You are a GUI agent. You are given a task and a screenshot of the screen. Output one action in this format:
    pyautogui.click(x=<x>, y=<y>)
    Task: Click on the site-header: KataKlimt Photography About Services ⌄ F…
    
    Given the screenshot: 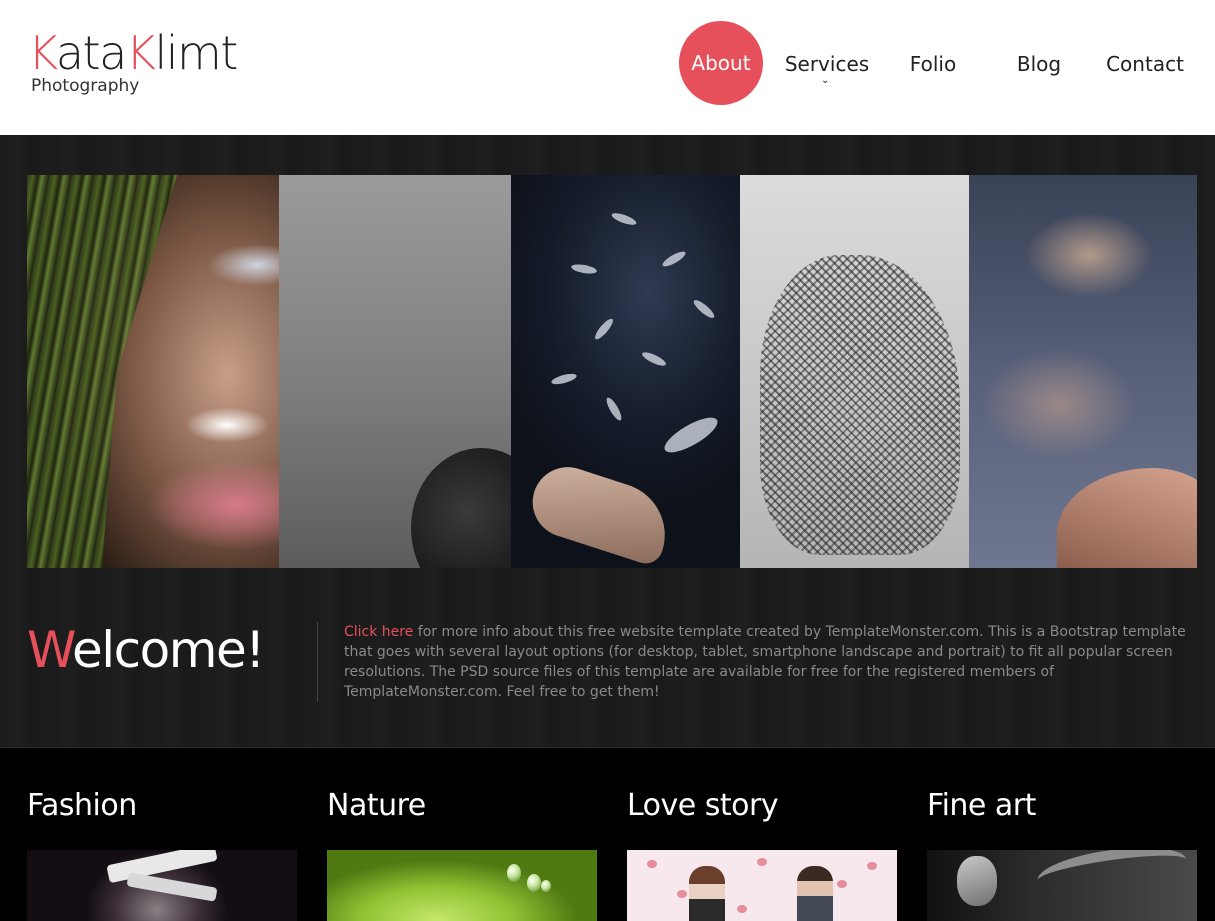 What is the action you would take?
    pyautogui.click(x=607, y=67)
    